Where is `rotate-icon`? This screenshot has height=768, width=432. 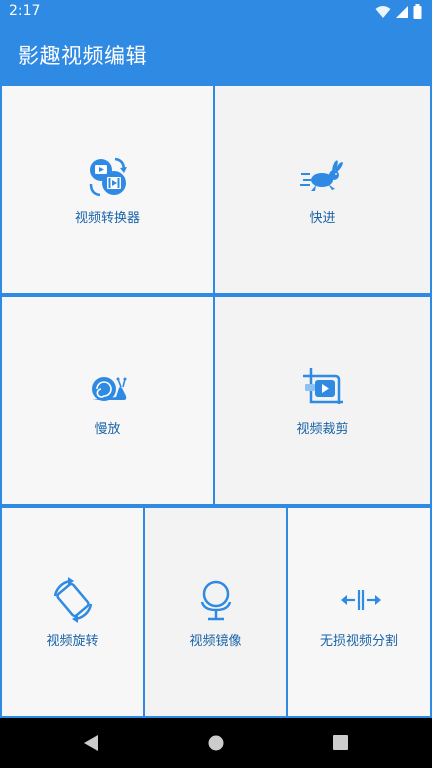
rotate-icon is located at coordinates (73, 600).